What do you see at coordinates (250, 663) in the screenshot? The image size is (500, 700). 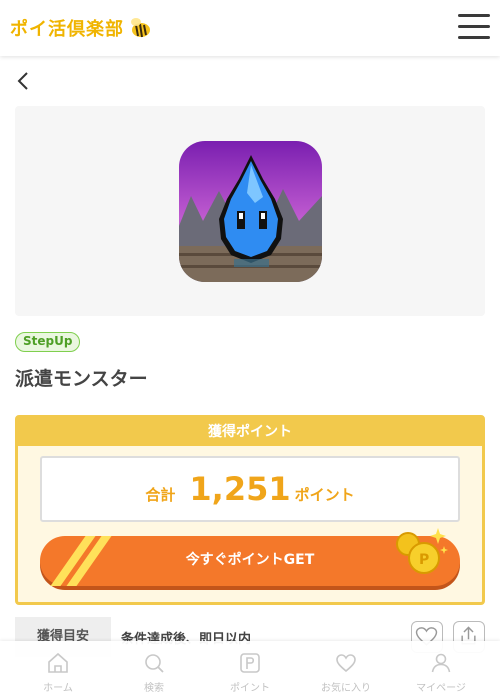 I see `point-icon` at bounding box center [250, 663].